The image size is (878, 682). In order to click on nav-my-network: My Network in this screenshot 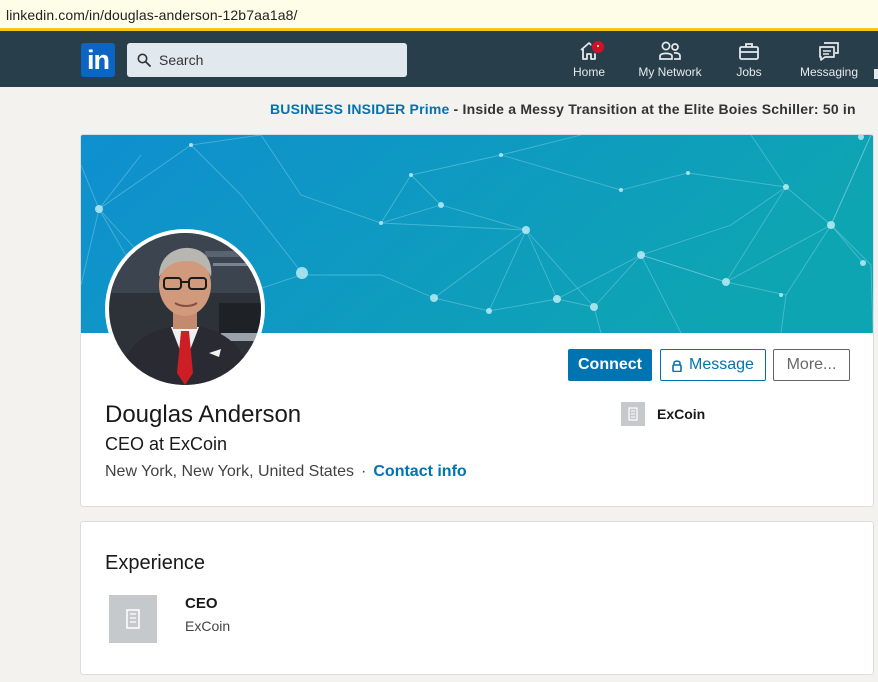, I will do `click(670, 62)`.